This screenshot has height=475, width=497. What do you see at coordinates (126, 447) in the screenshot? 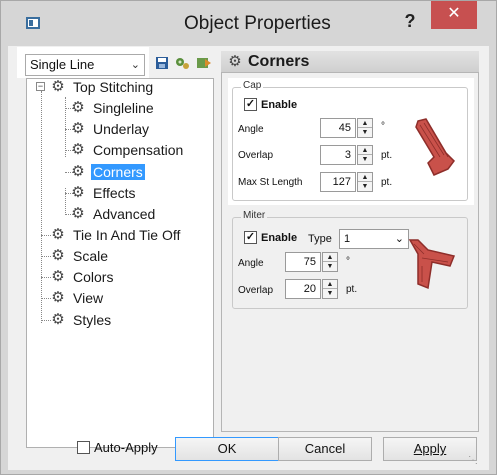
I see `auto-apply-label: Auto-Apply` at bounding box center [126, 447].